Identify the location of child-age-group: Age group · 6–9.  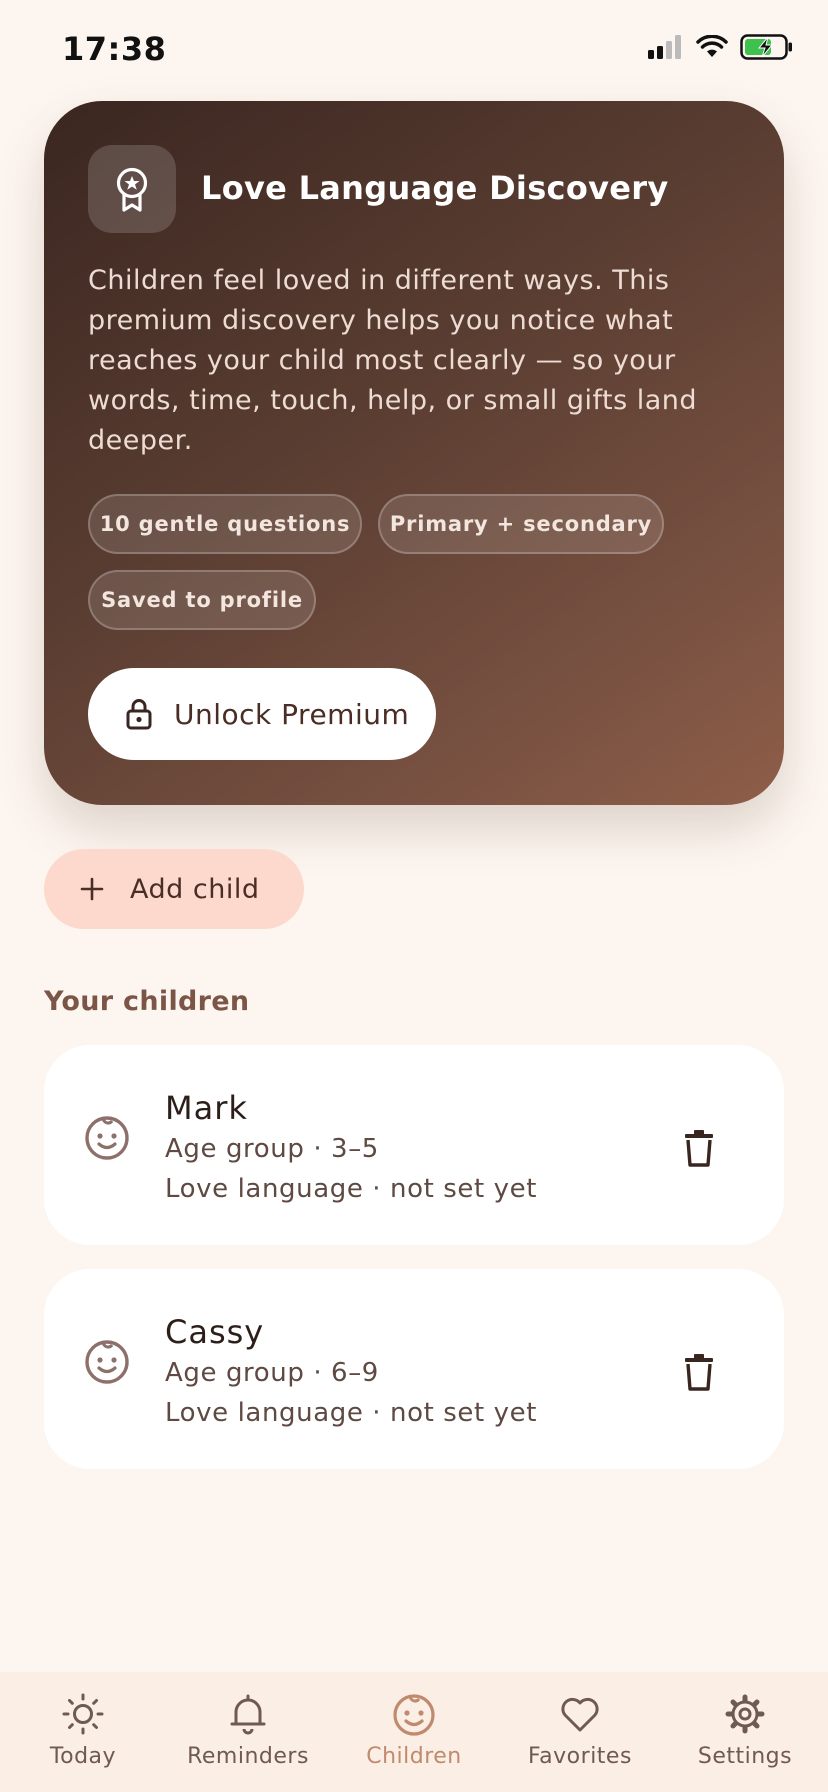
(272, 1373).